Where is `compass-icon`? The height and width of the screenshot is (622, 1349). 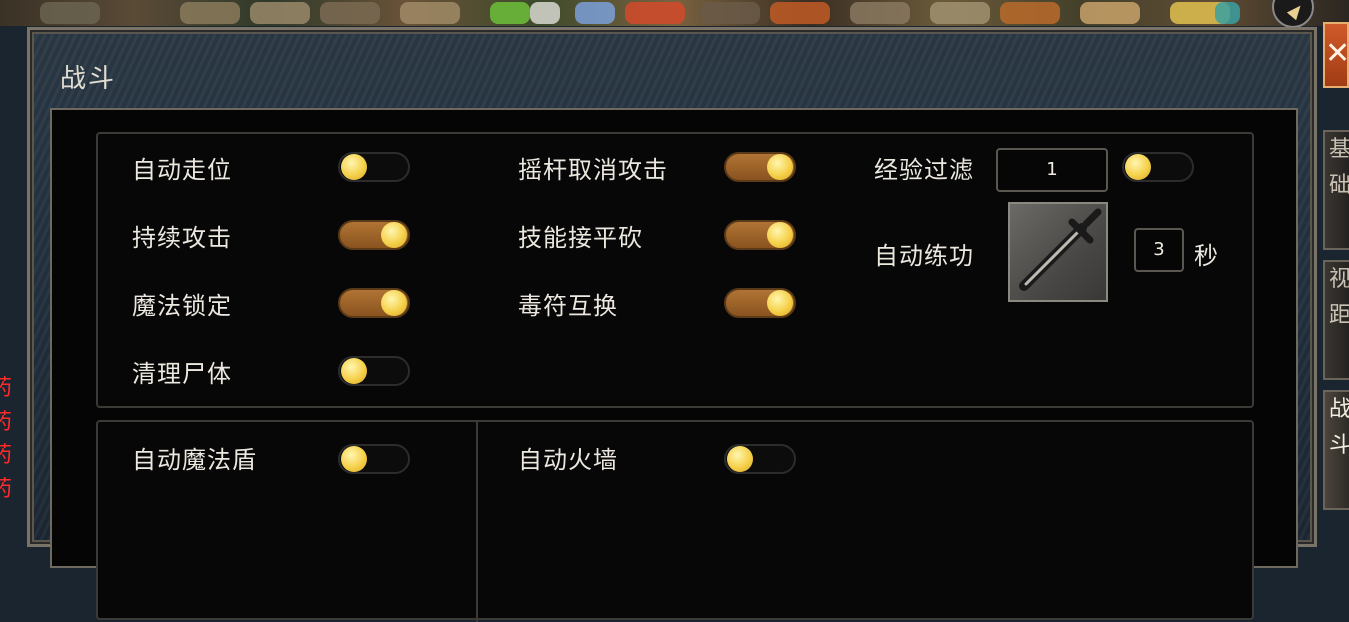 compass-icon is located at coordinates (1293, 14).